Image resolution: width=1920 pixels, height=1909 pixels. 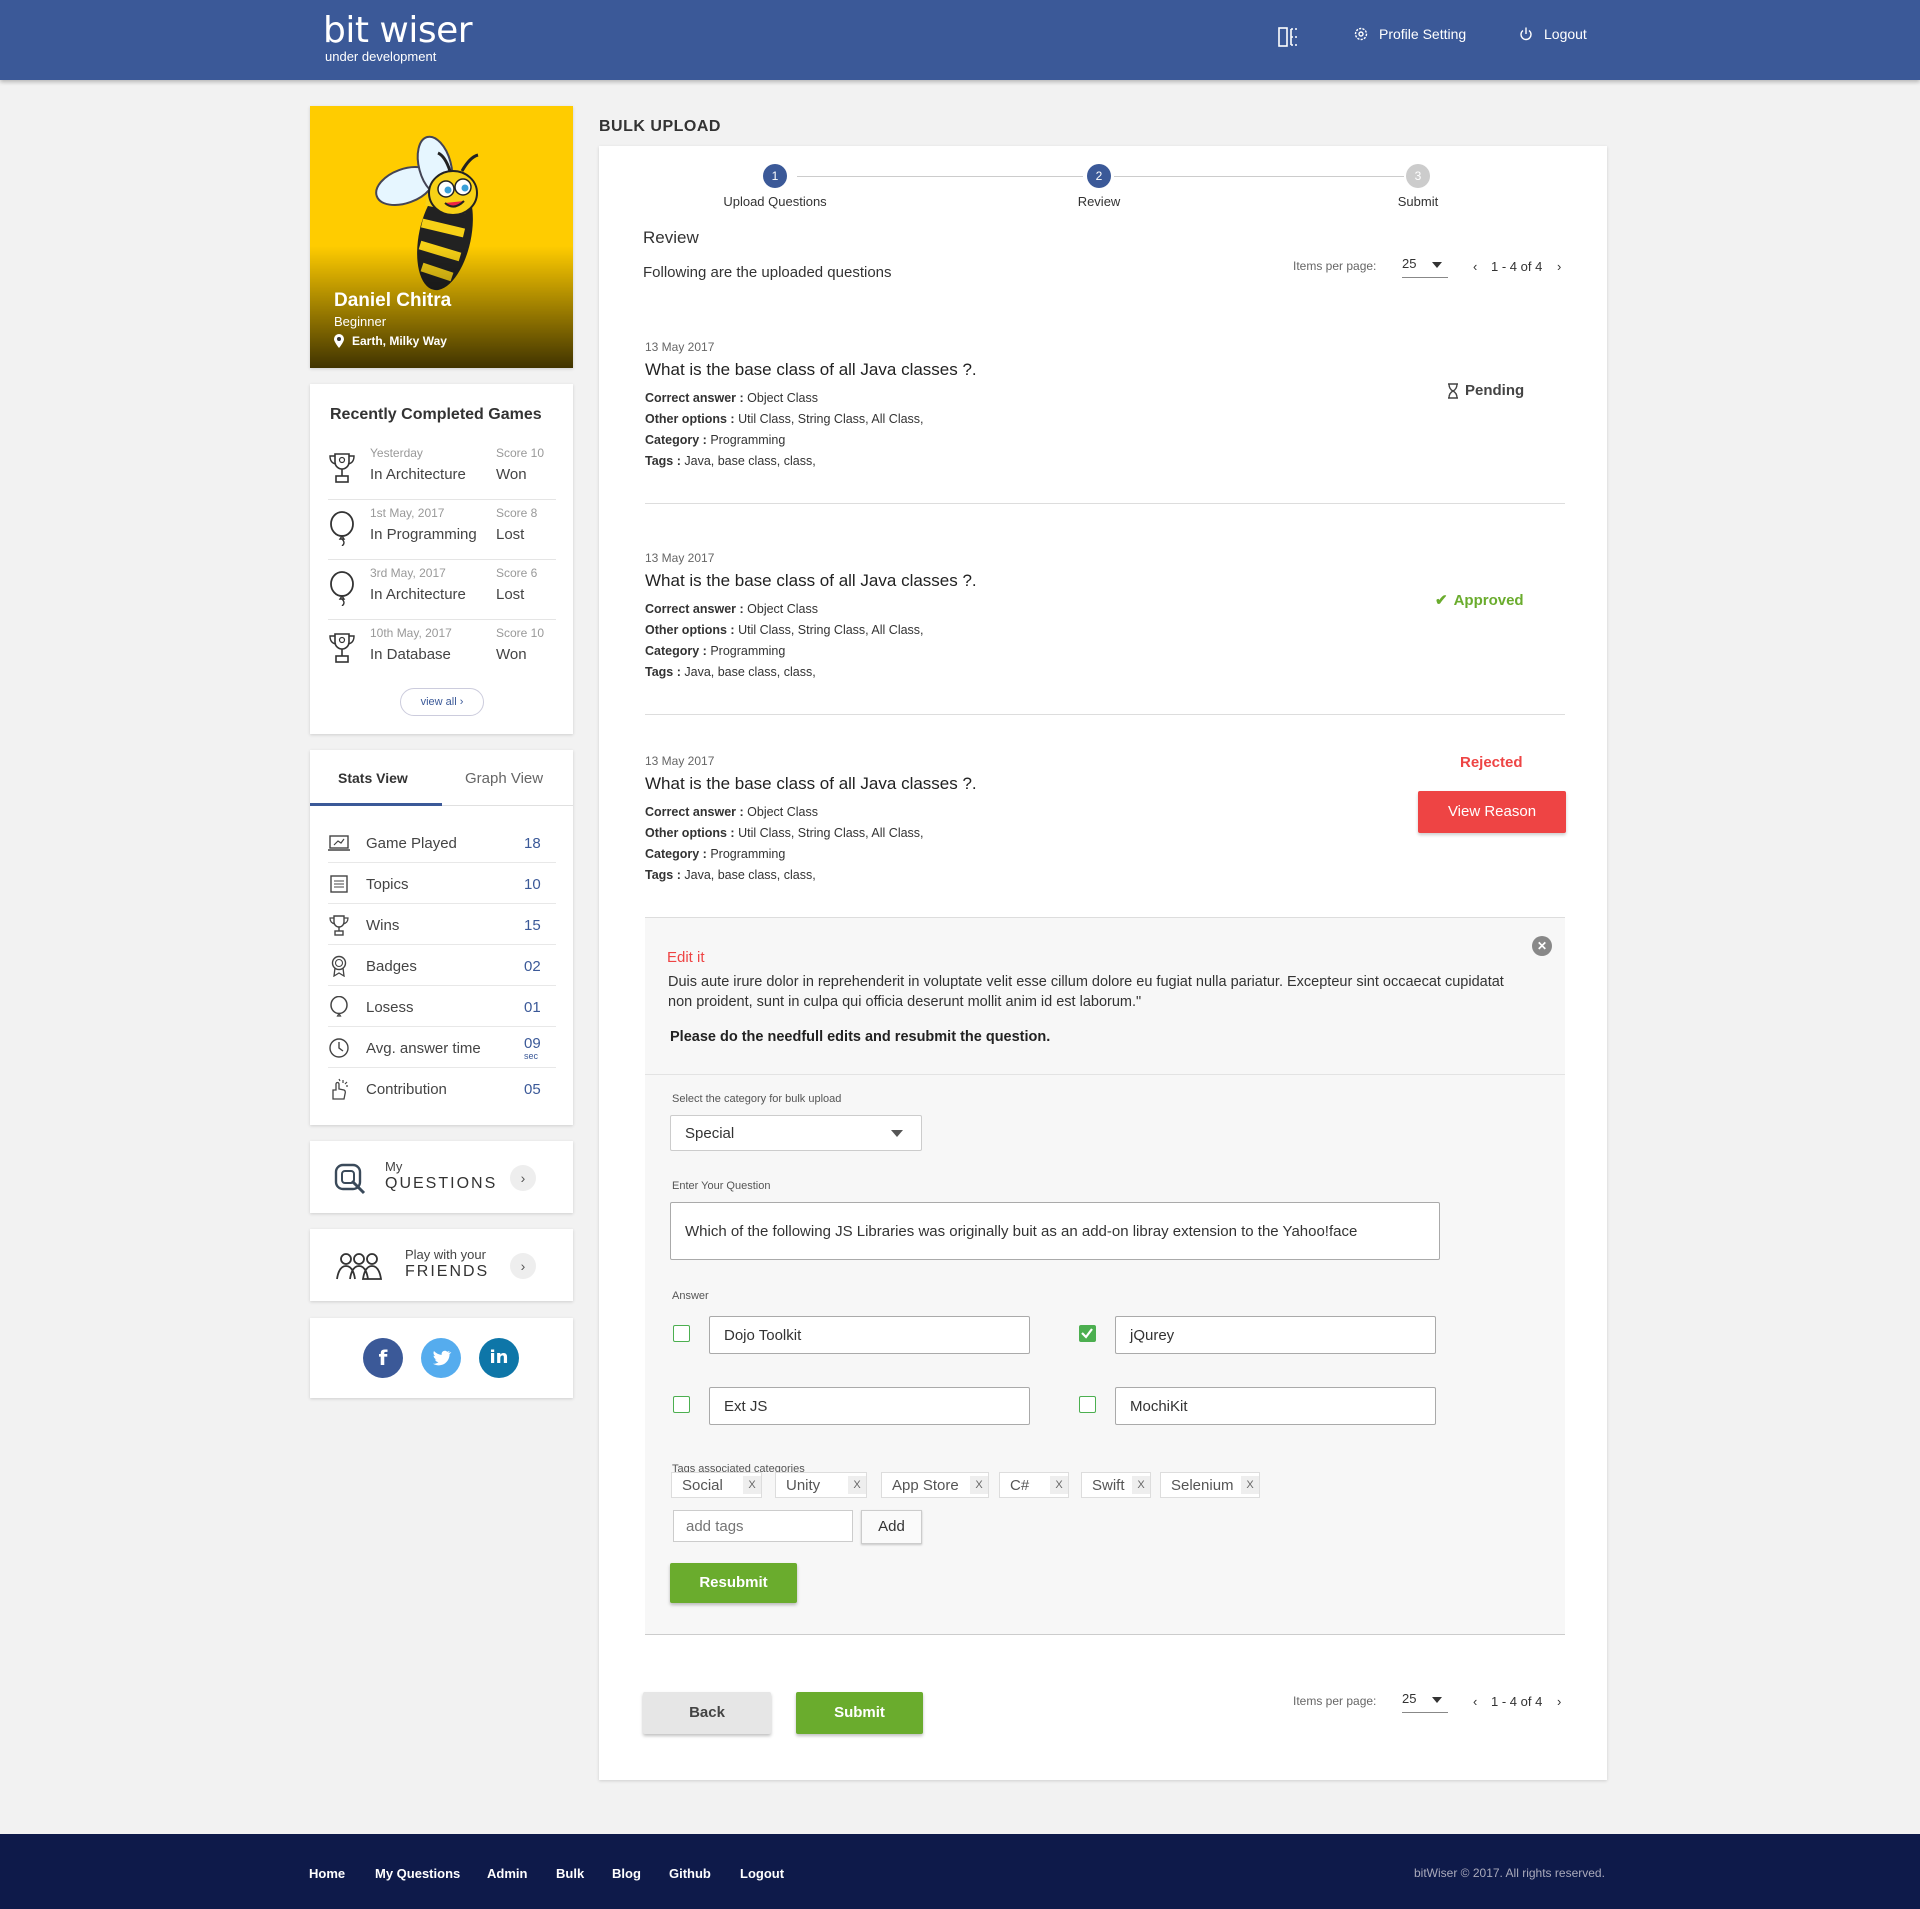 I want to click on stat-label: Wins, so click(x=383, y=925).